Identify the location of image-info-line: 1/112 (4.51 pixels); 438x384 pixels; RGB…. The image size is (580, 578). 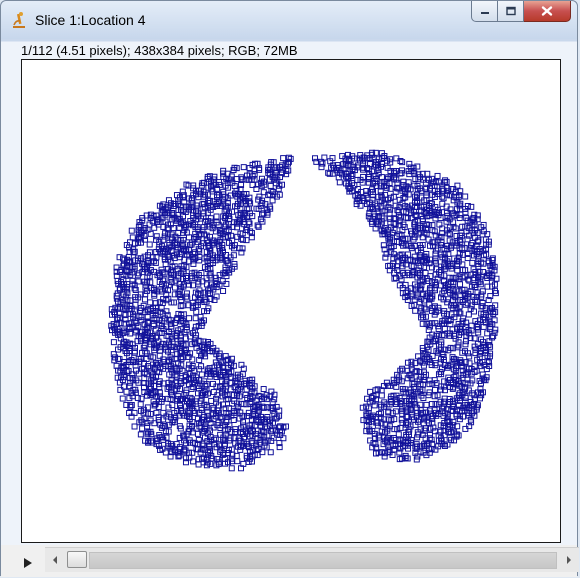
(159, 50).